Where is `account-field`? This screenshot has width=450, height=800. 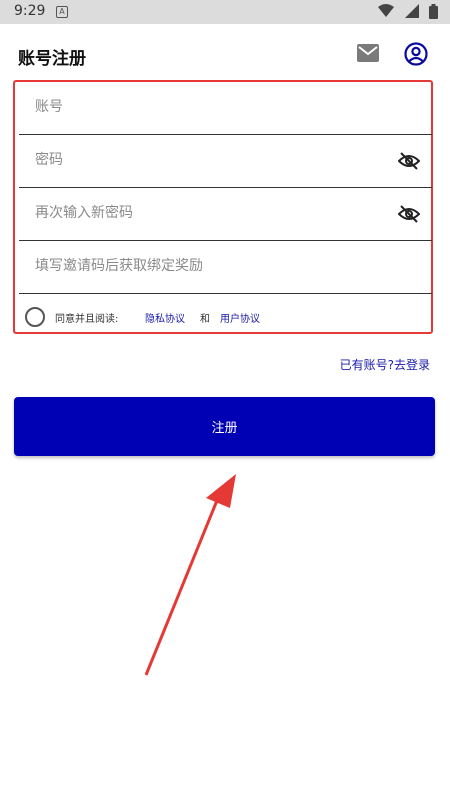
account-field is located at coordinates (225, 108).